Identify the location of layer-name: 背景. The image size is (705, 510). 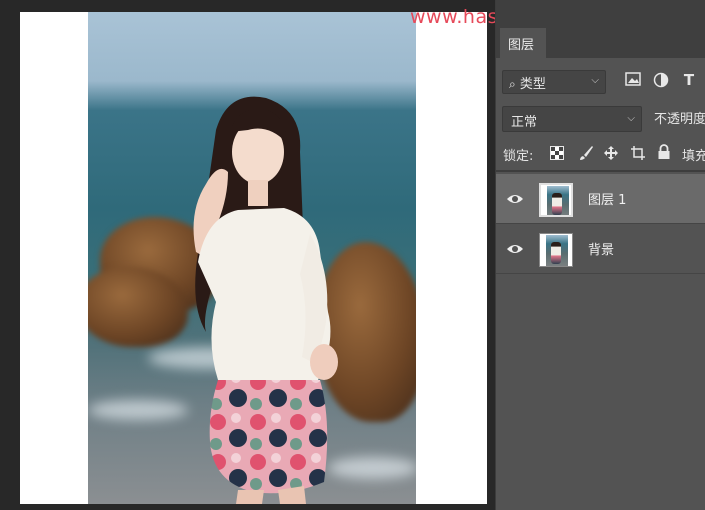
(601, 250).